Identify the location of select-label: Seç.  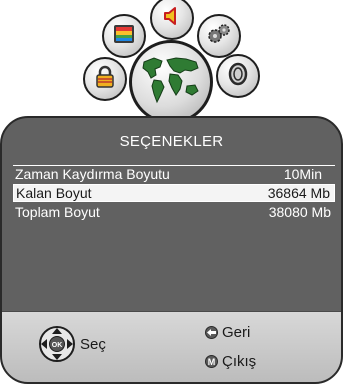
(93, 344).